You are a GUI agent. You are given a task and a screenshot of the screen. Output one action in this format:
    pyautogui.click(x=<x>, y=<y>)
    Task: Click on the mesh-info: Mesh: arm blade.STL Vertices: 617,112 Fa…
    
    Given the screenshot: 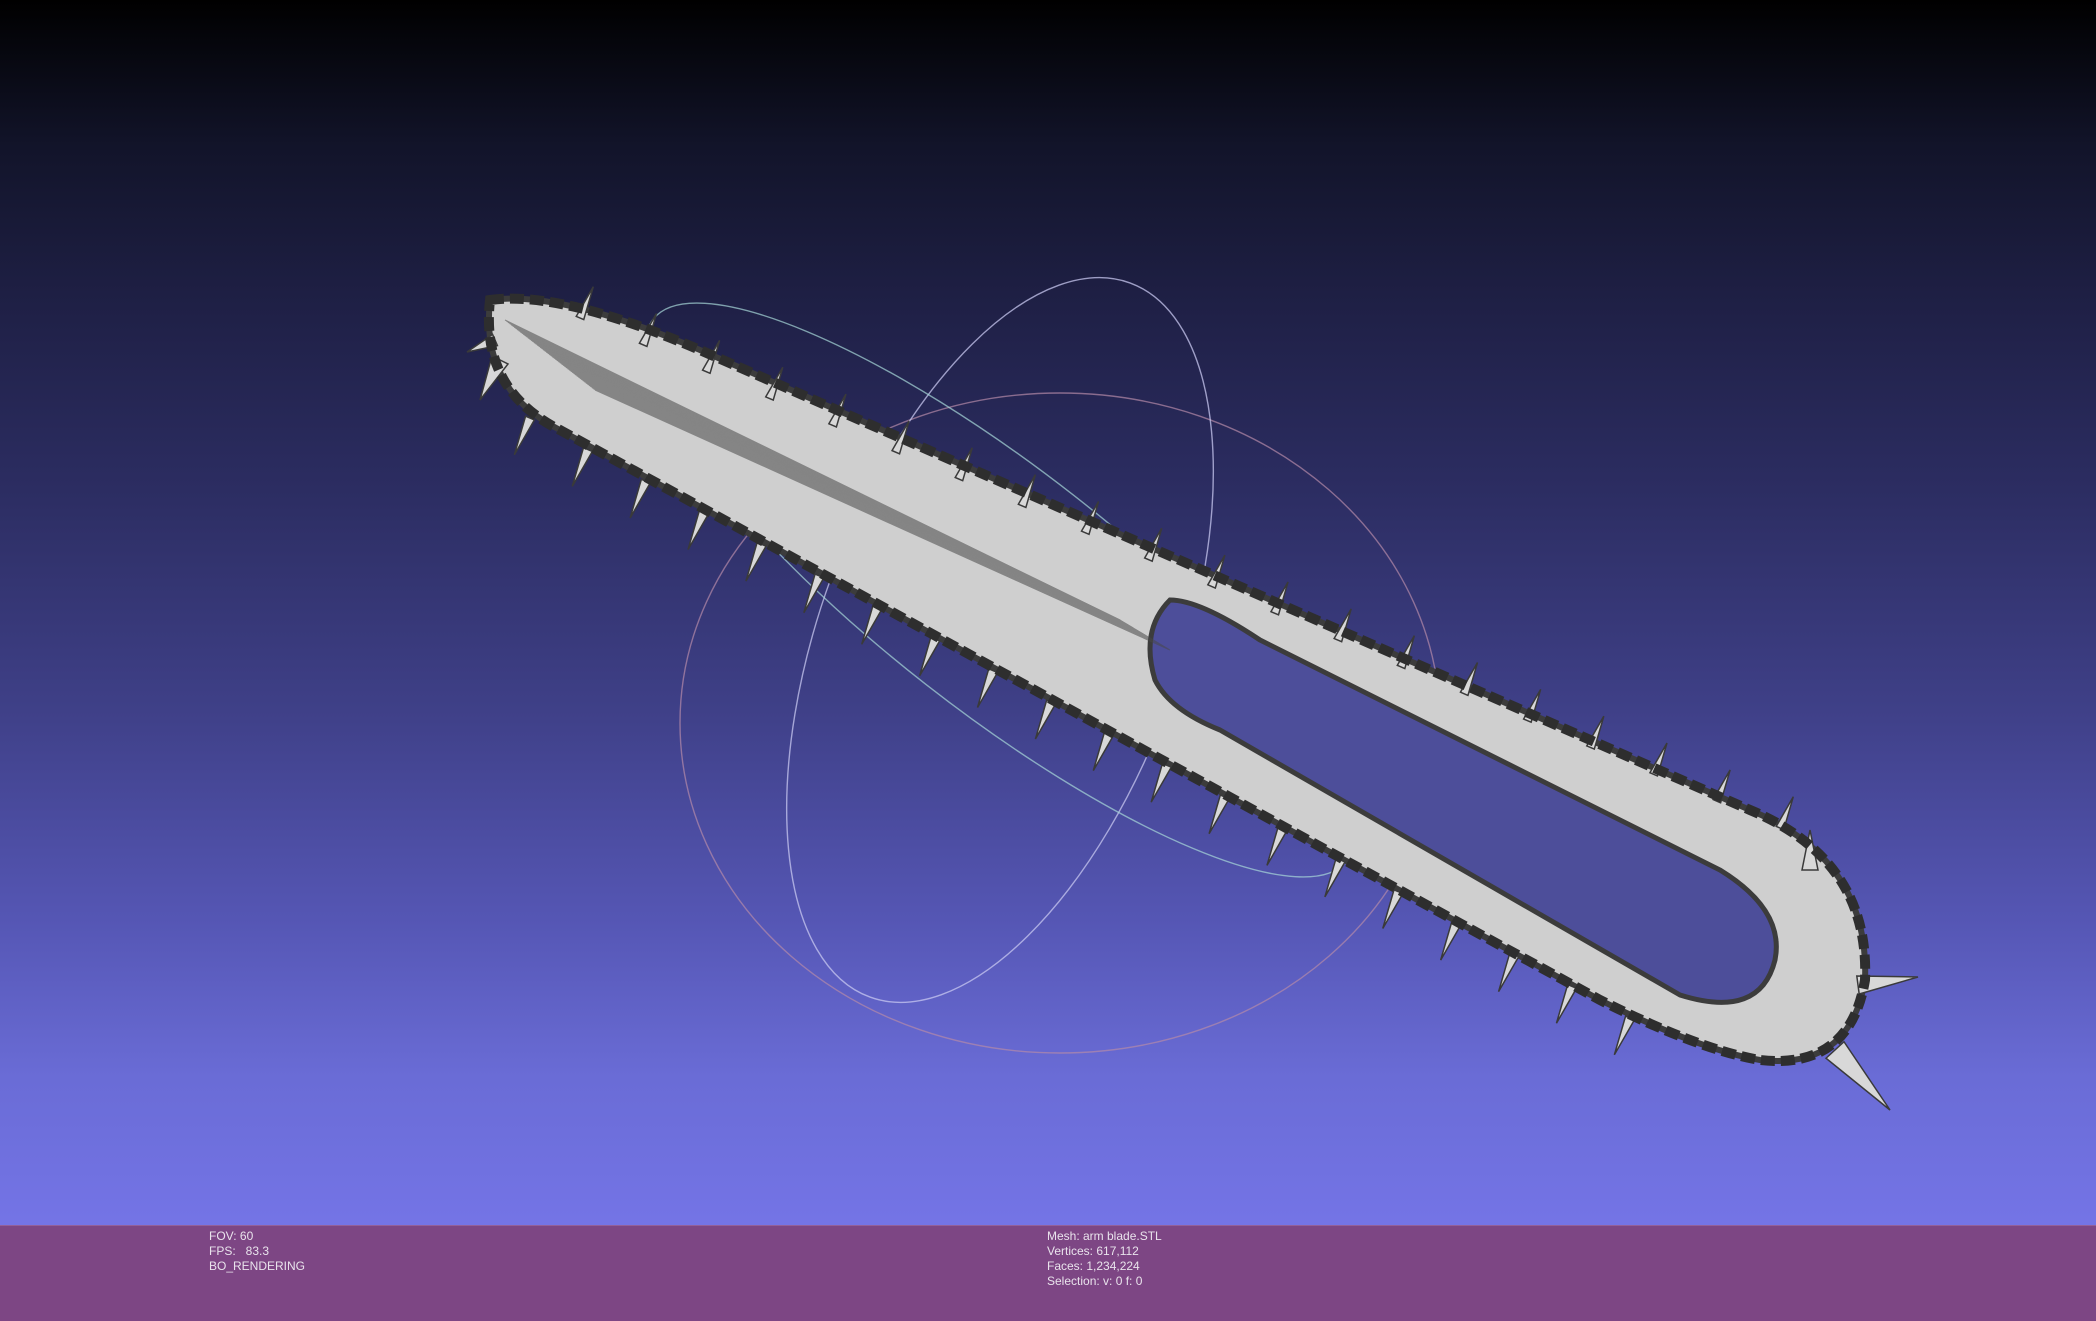 What is the action you would take?
    pyautogui.click(x=1104, y=1259)
    